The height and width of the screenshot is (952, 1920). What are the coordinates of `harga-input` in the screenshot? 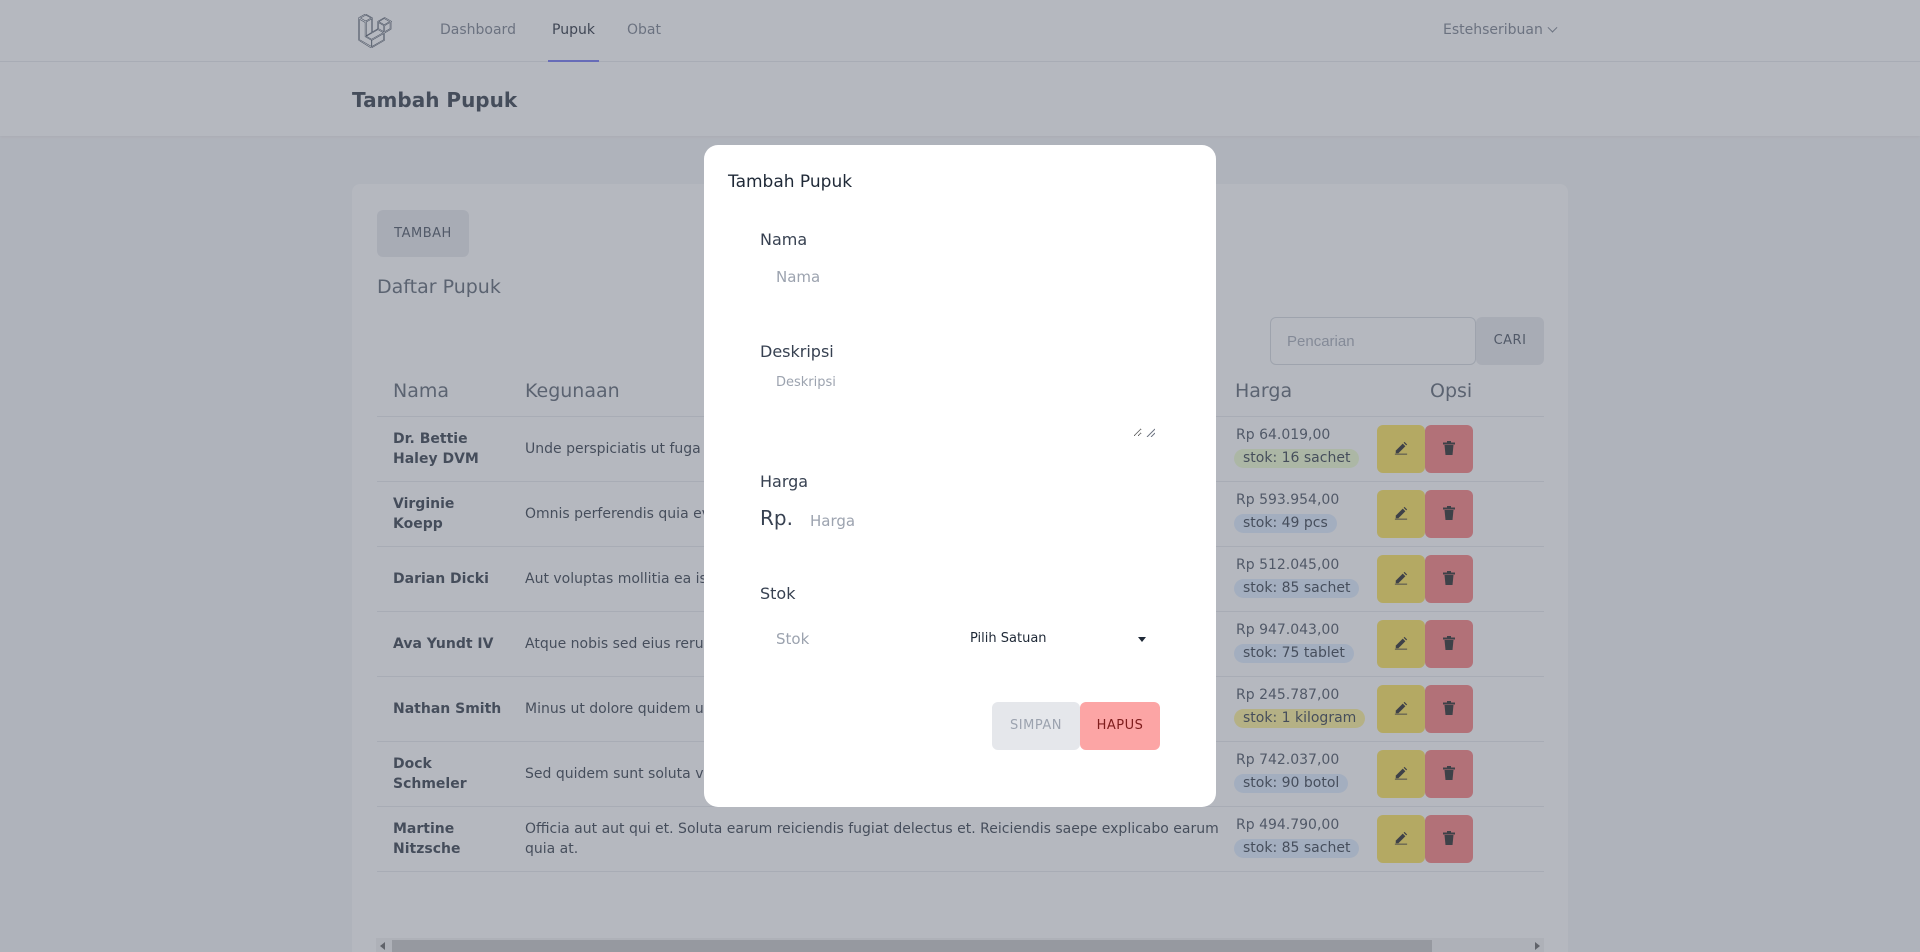 It's located at (980, 521).